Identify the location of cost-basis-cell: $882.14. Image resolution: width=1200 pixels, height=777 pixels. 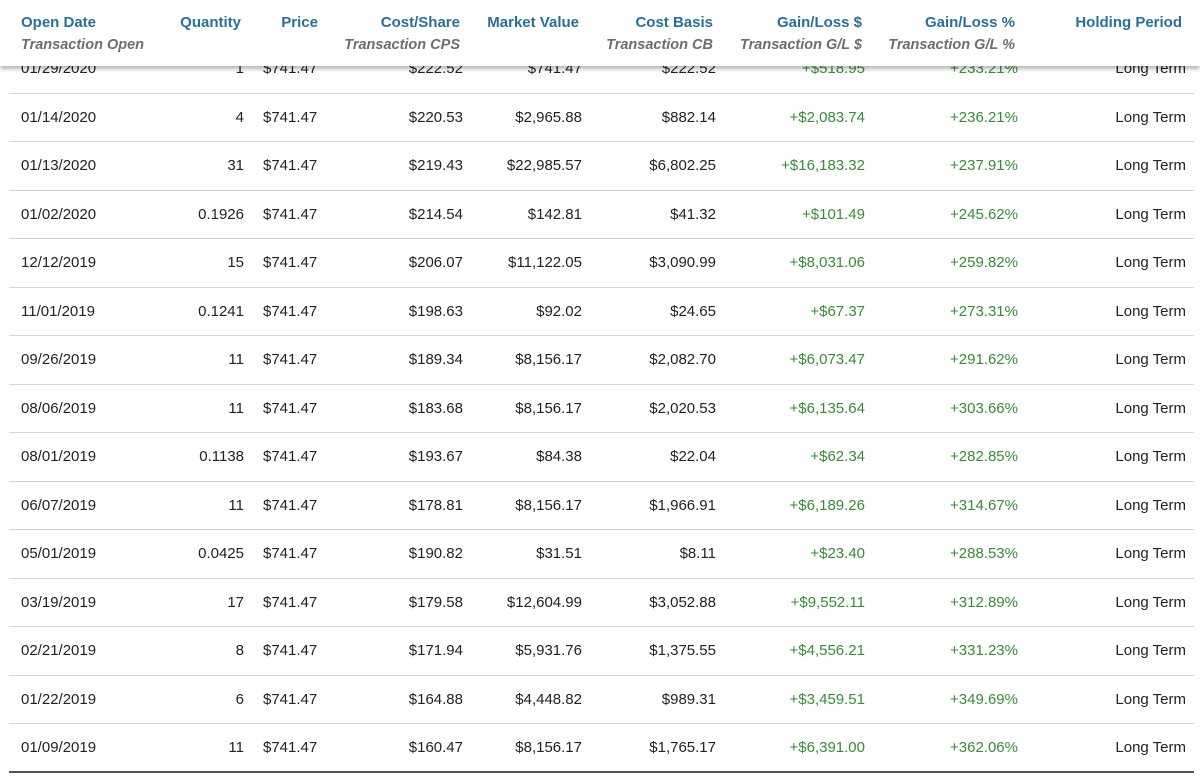
(688, 117).